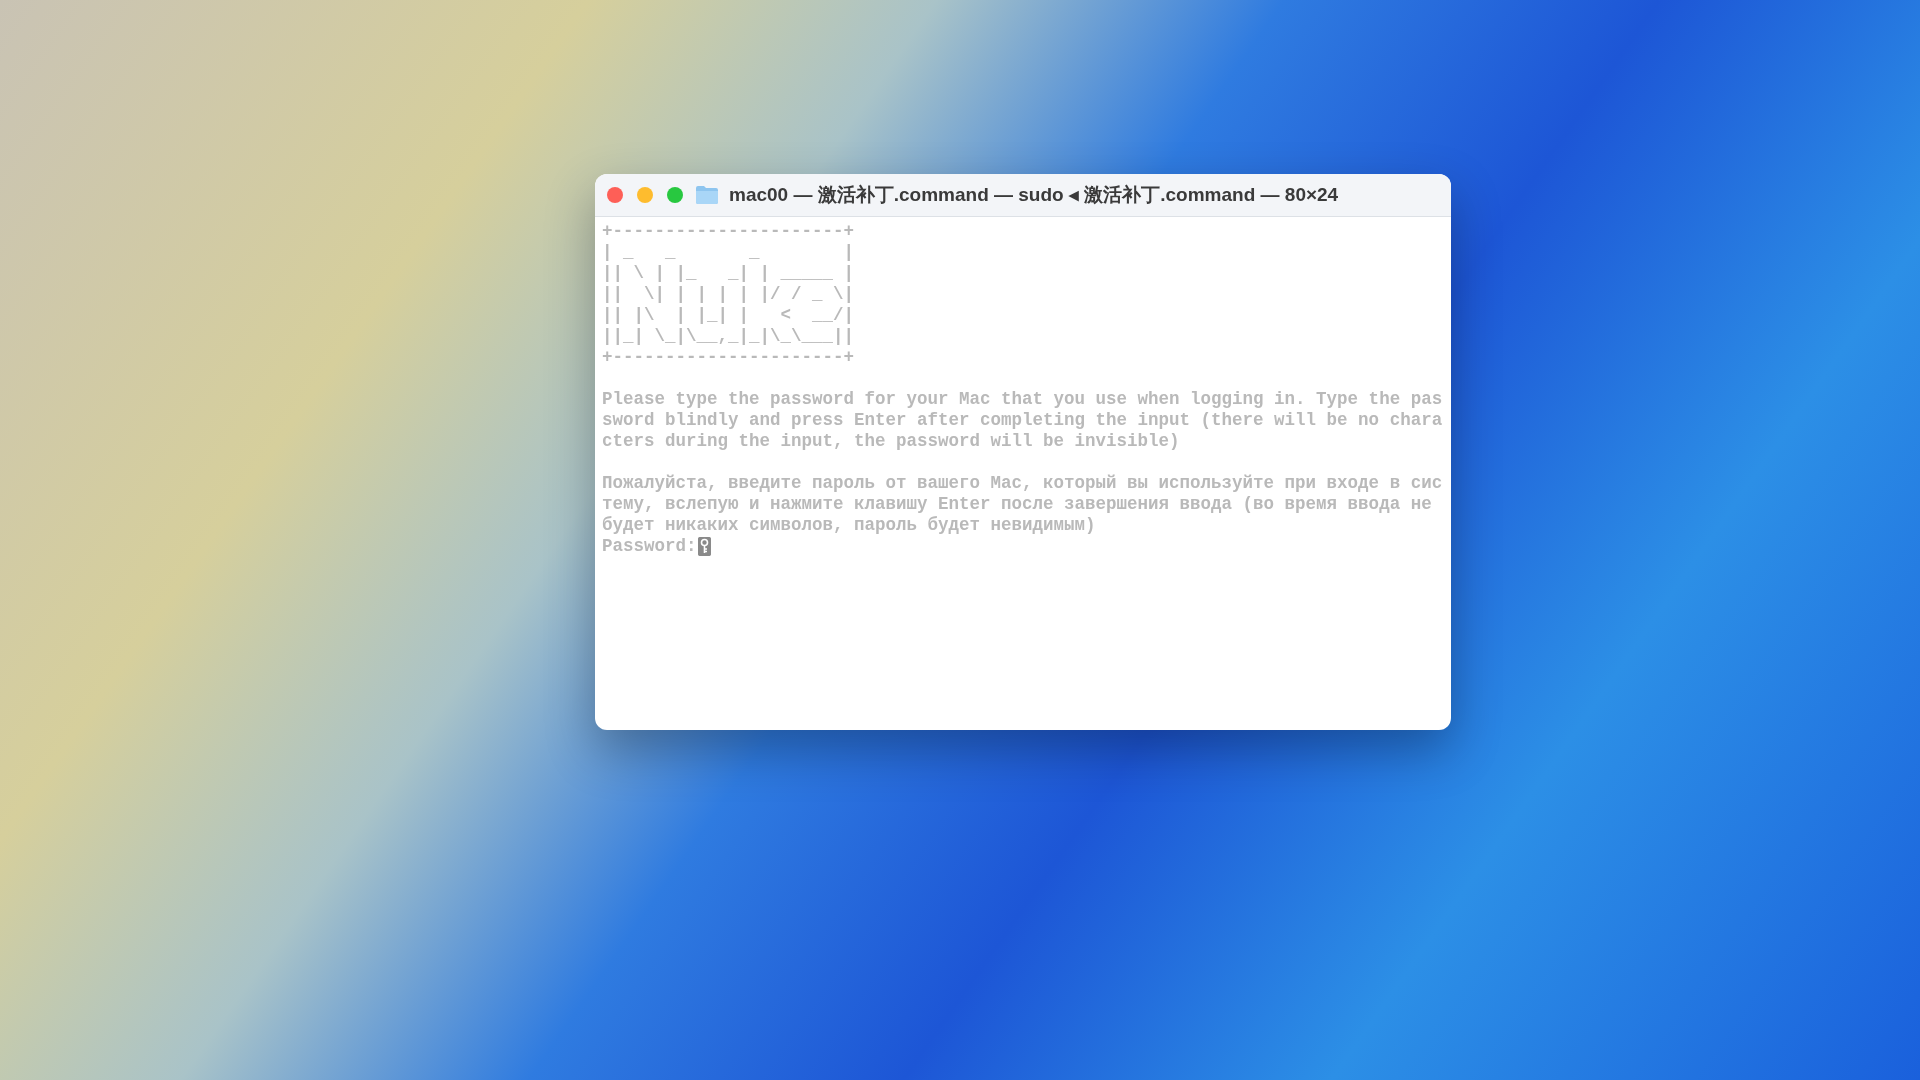  I want to click on key-icon, so click(704, 546).